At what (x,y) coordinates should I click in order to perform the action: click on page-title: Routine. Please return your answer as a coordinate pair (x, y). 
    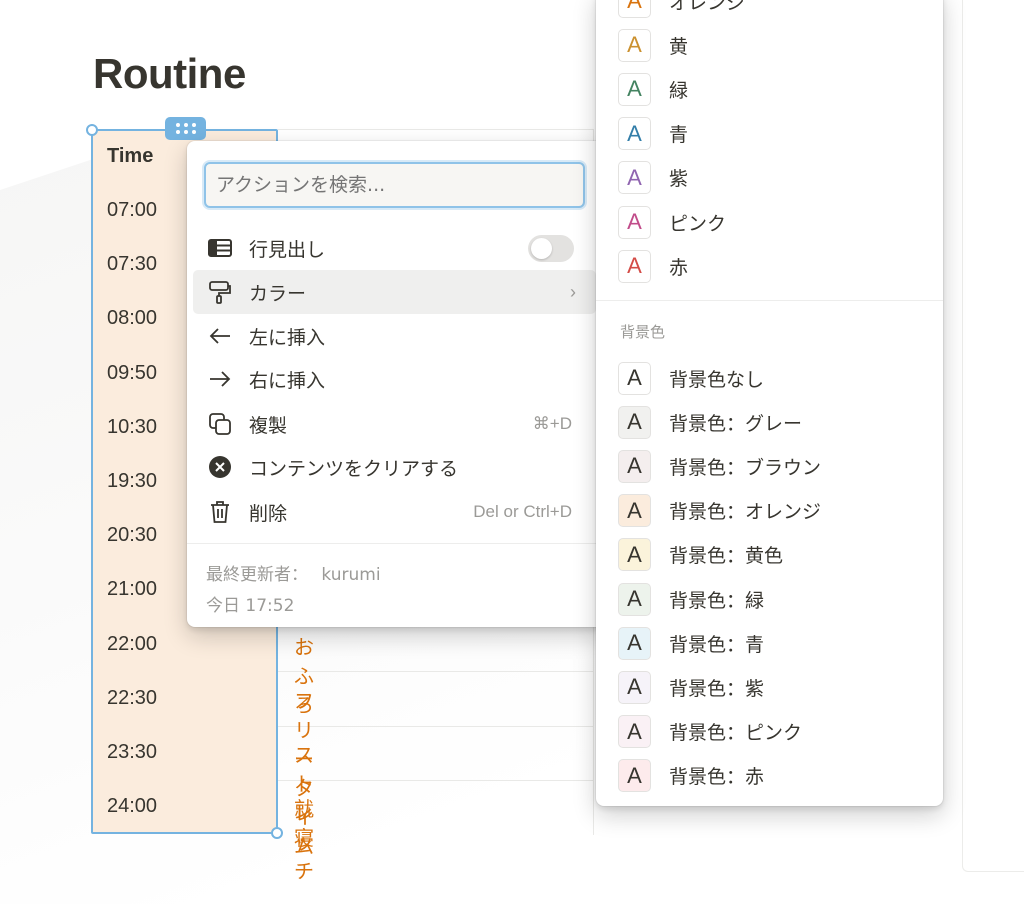
    Looking at the image, I should click on (169, 73).